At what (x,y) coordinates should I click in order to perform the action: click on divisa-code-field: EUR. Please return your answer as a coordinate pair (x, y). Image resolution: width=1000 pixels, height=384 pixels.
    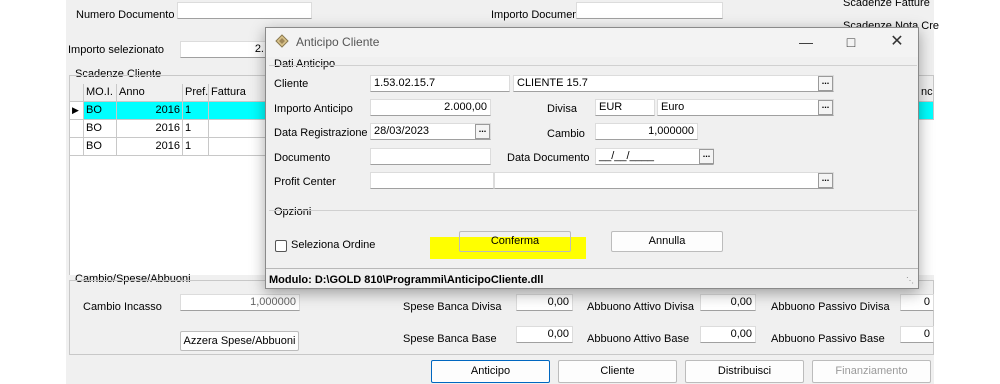
    Looking at the image, I should click on (625, 107).